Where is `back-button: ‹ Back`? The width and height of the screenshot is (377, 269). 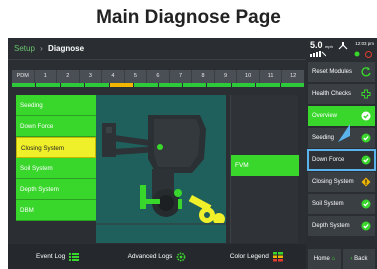 back-button: ‹ Back is located at coordinates (359, 259).